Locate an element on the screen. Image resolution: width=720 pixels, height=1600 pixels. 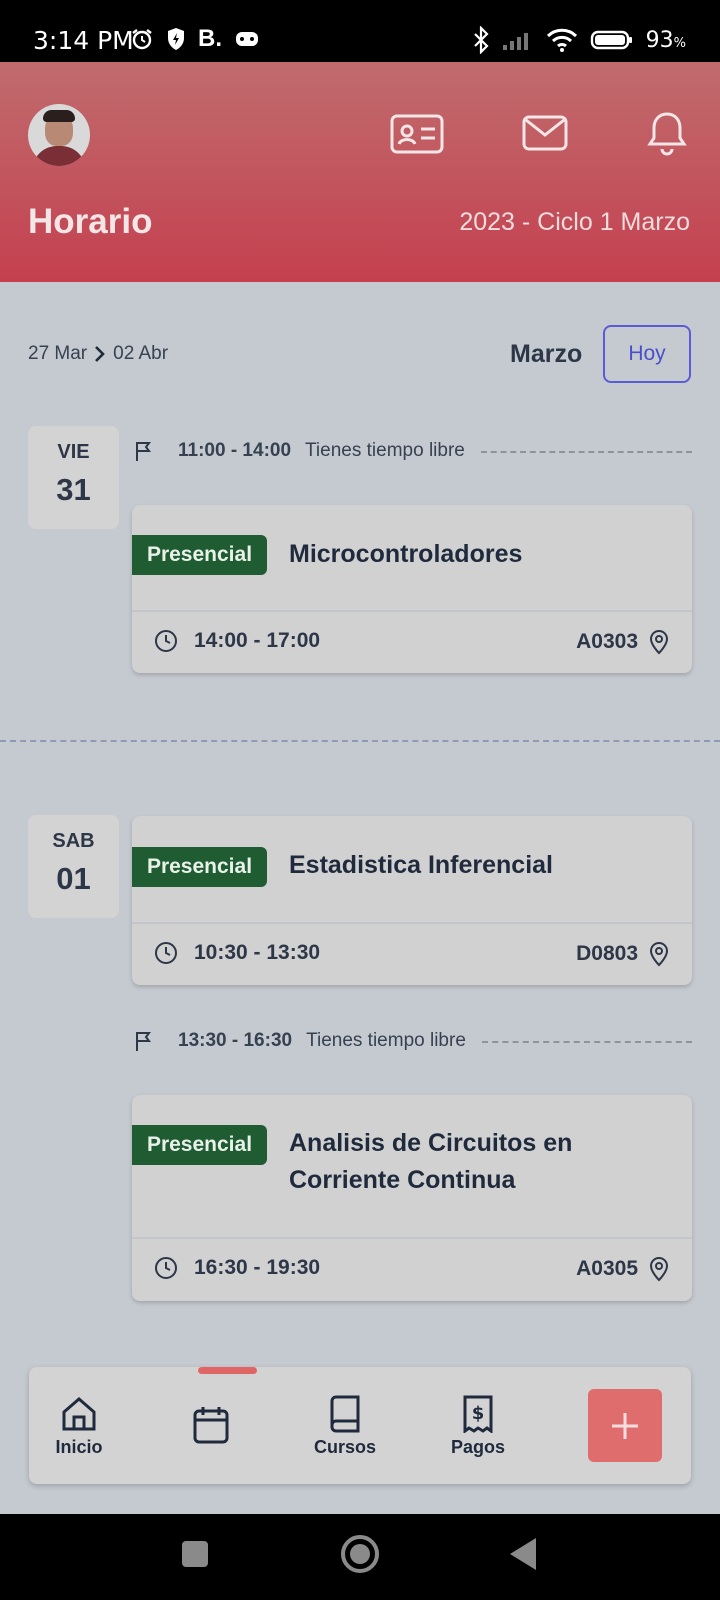
day-box-sab: SAB 01 is located at coordinates (73, 866).